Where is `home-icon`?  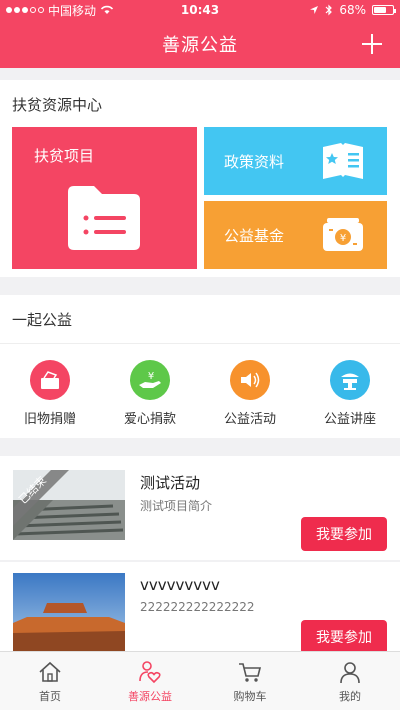 home-icon is located at coordinates (50, 671).